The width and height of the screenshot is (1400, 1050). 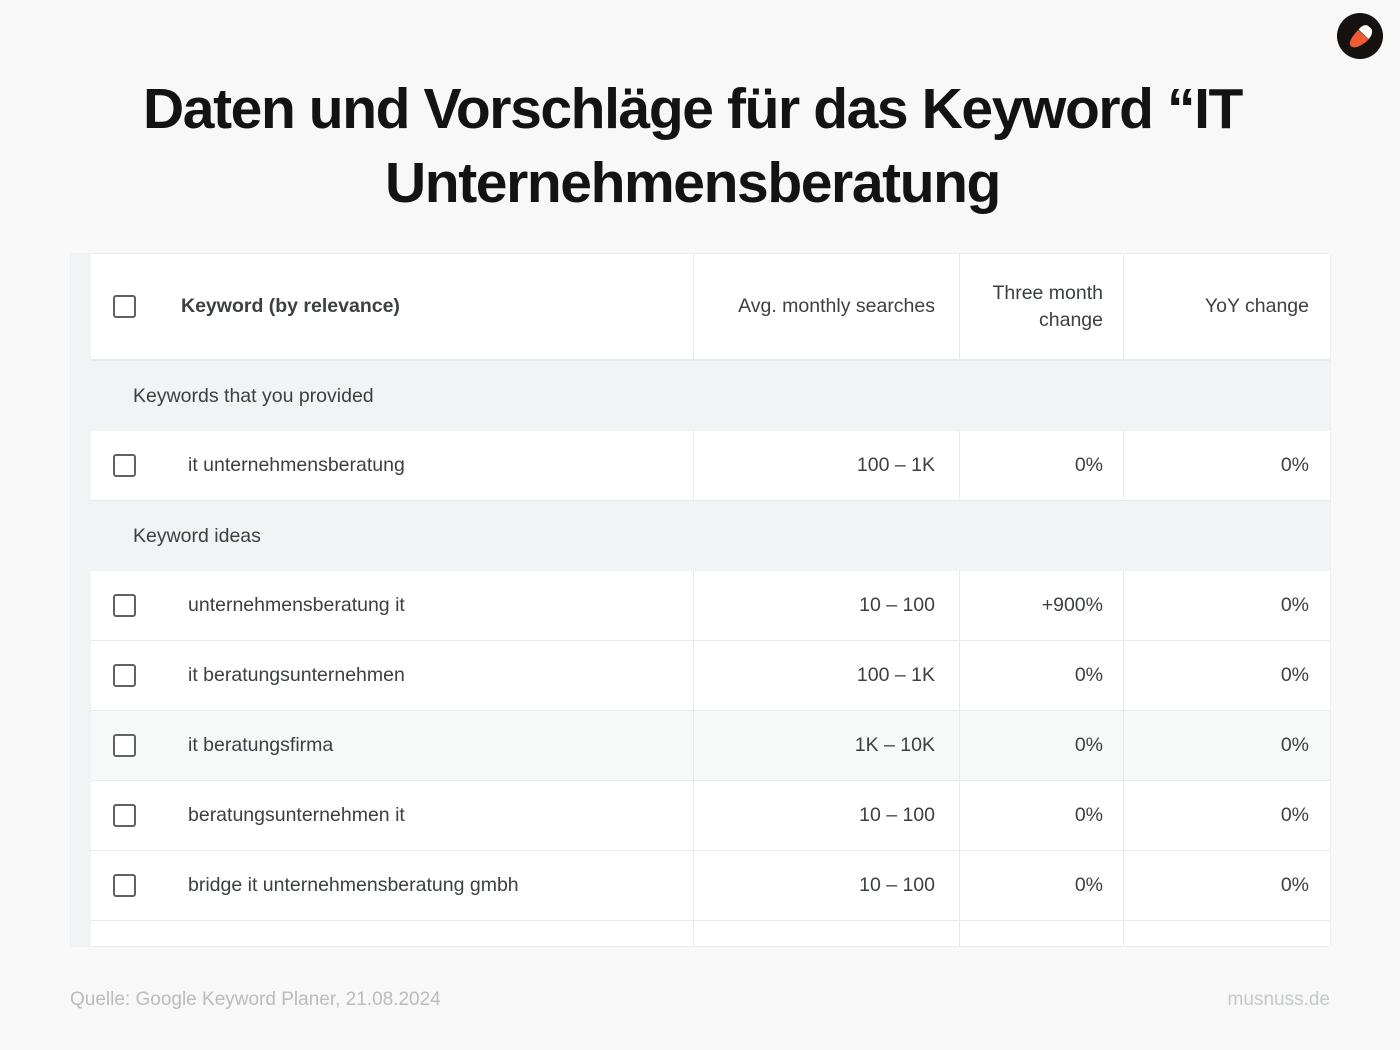 What do you see at coordinates (836, 306) in the screenshot?
I see `header-label-searches: Avg. monthly searches` at bounding box center [836, 306].